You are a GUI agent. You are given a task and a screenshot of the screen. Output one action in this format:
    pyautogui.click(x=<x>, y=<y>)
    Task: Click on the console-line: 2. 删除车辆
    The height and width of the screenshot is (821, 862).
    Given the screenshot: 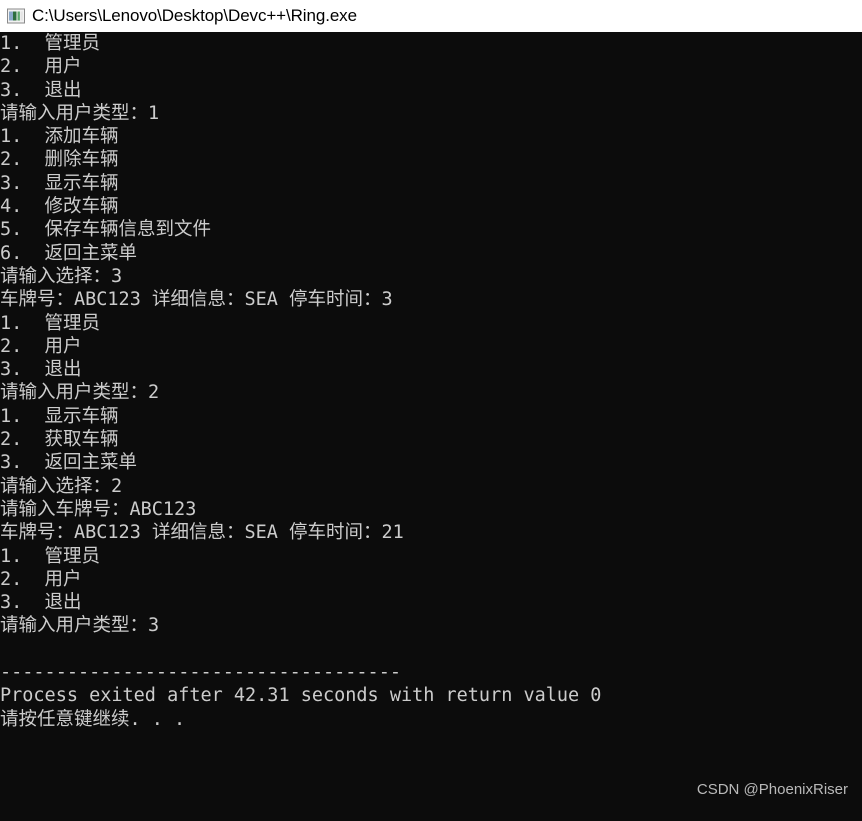 What is the action you would take?
    pyautogui.click(x=59, y=160)
    